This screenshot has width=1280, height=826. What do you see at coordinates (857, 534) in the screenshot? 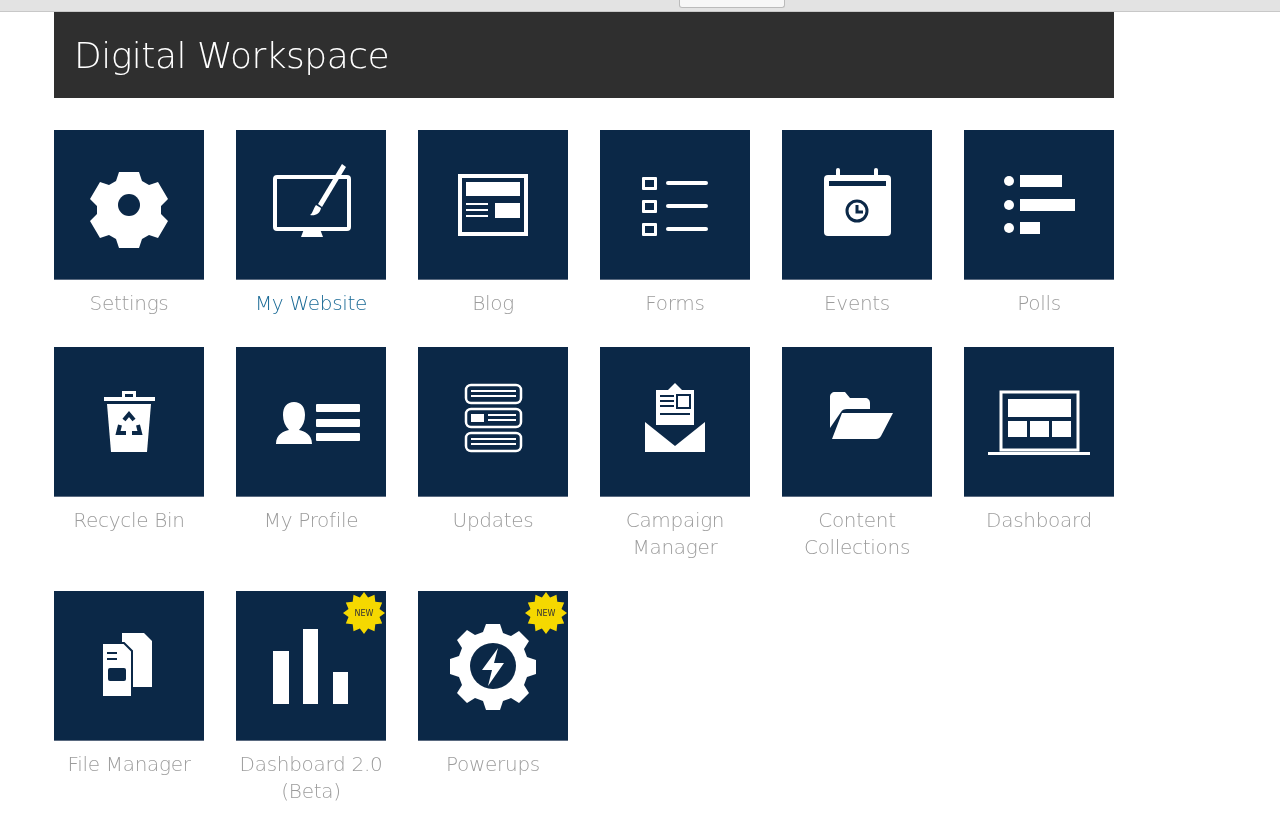
I see `tile-label: Content Collections` at bounding box center [857, 534].